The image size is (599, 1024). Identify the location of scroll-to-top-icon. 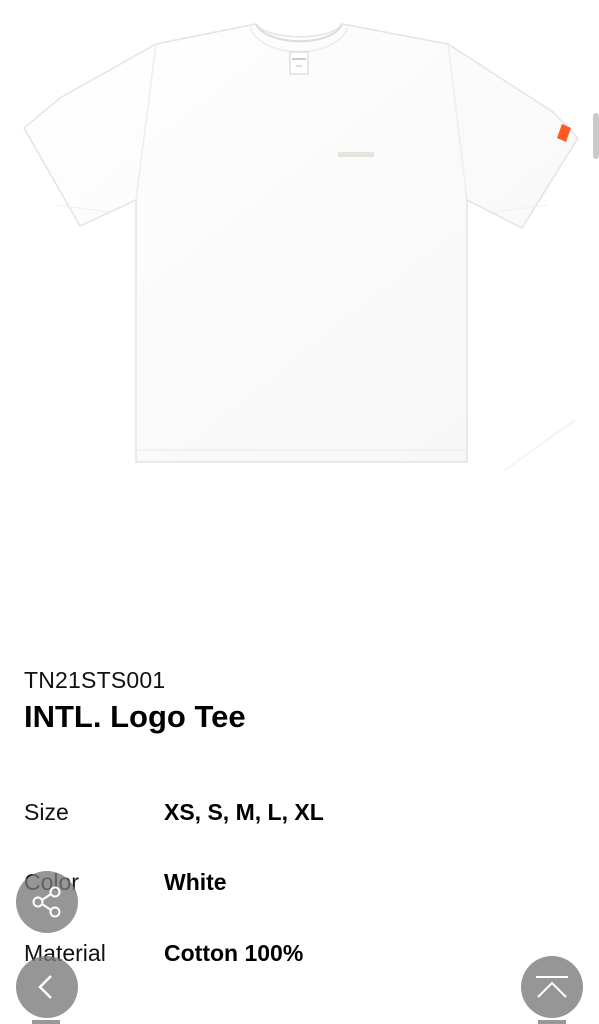
(552, 987).